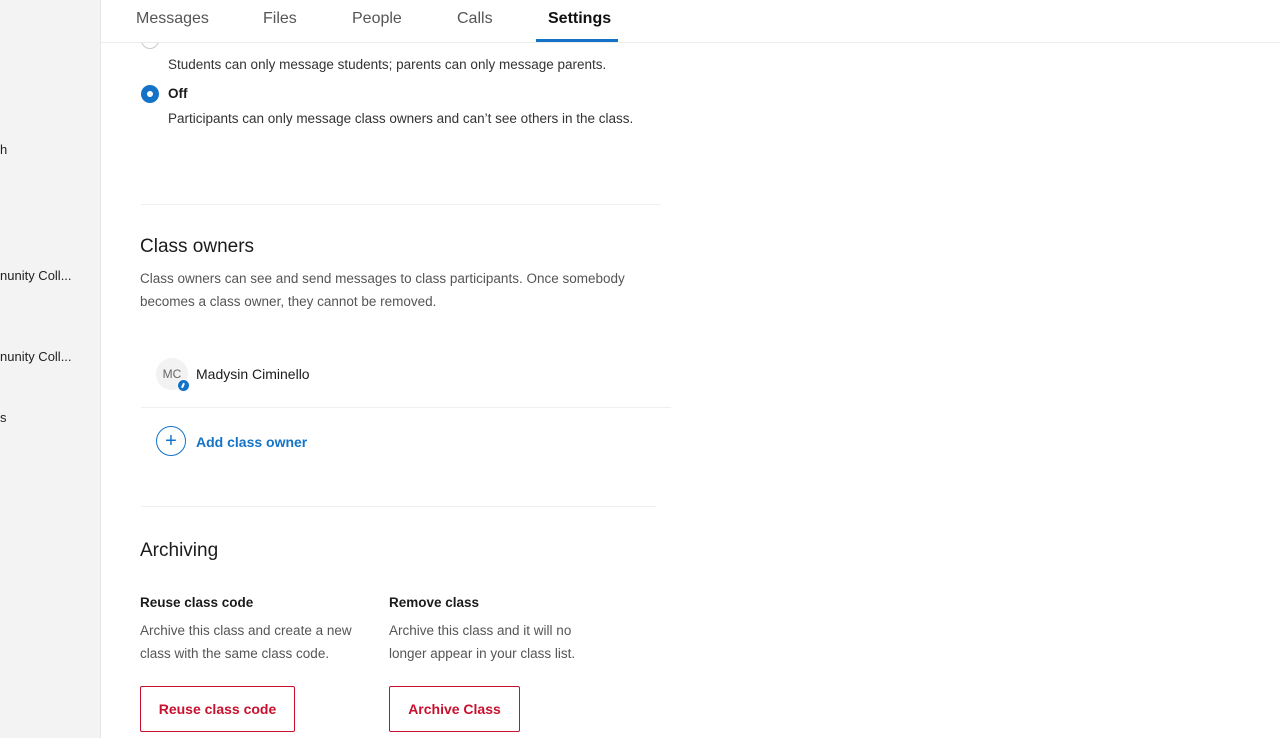 The image size is (1280, 738). I want to click on sidebar-item: h, so click(3, 149).